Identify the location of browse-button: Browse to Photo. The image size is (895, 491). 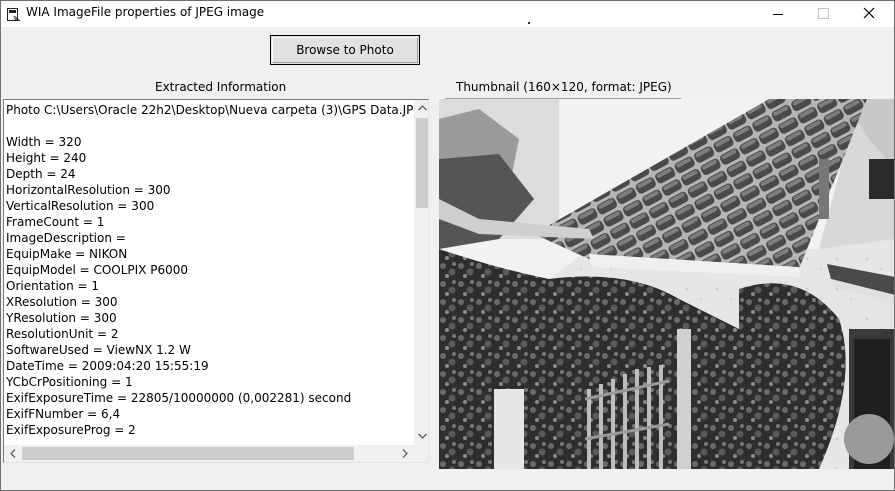
(345, 50).